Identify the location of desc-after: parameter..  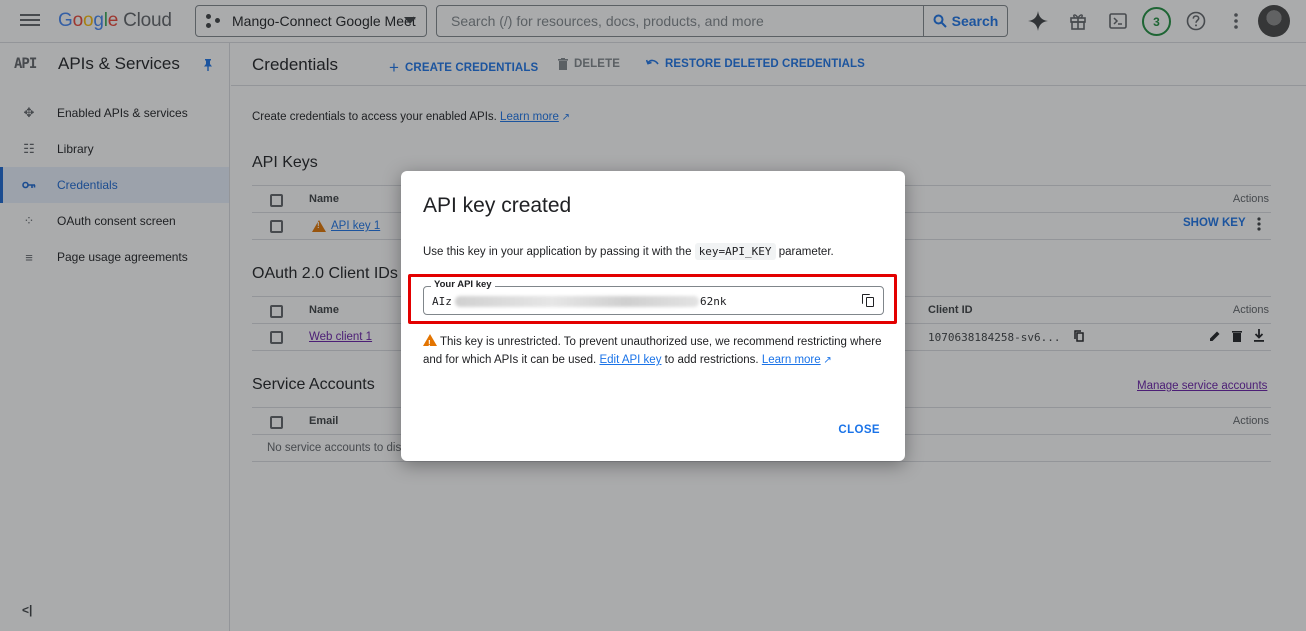
(806, 252).